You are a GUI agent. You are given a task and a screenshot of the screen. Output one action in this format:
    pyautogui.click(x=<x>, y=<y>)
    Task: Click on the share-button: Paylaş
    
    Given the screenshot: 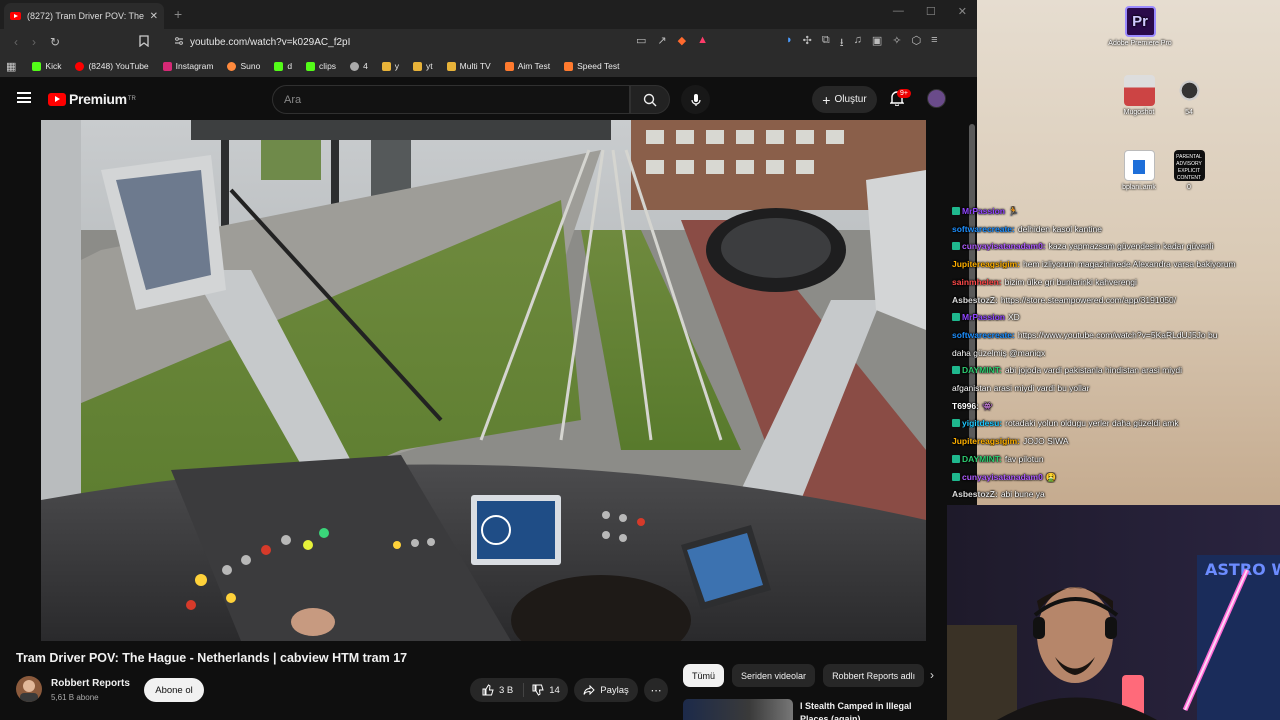 What is the action you would take?
    pyautogui.click(x=606, y=690)
    